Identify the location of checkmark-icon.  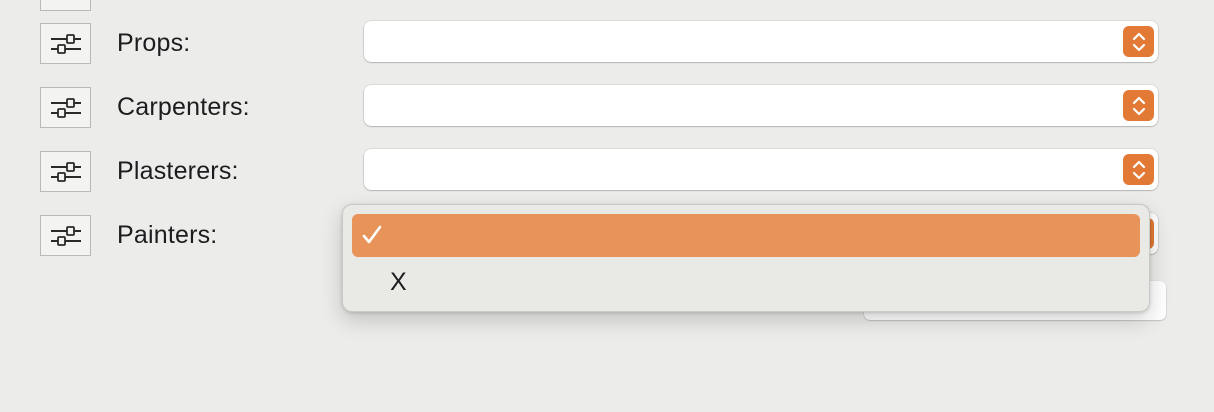
(372, 234).